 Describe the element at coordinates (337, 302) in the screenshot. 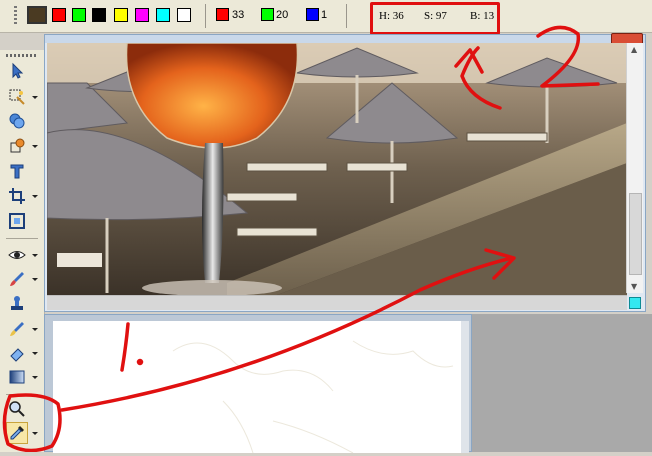

I see `horizontal-scrollbar` at that location.